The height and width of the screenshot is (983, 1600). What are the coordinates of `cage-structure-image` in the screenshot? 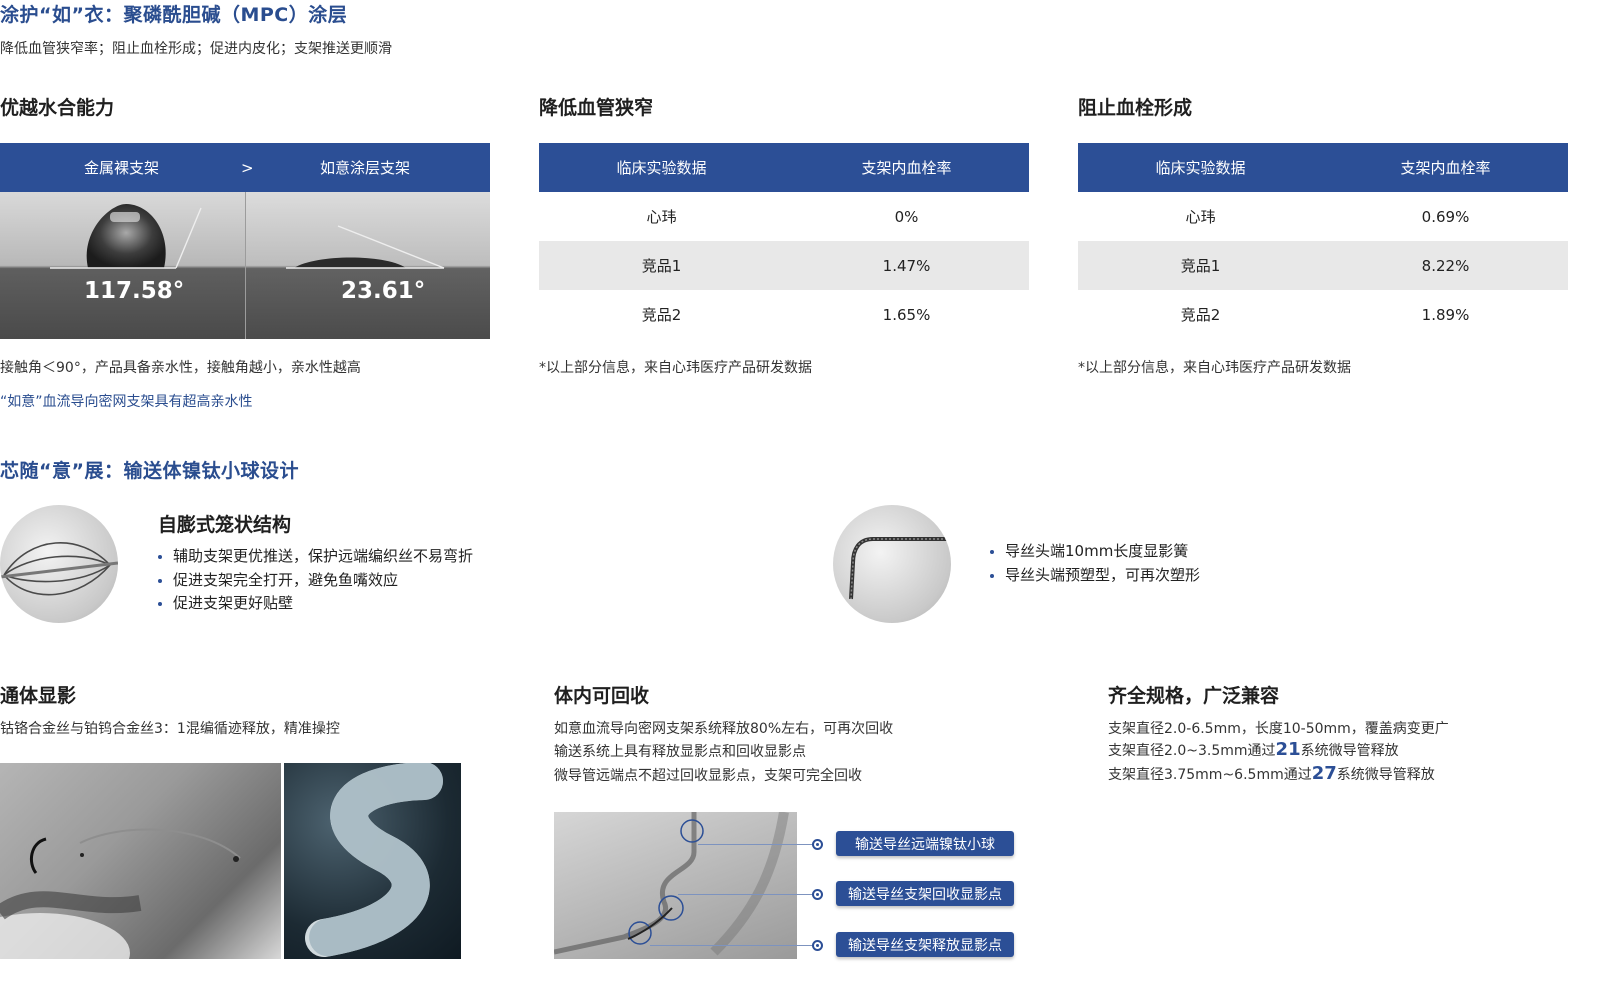 It's located at (59, 564).